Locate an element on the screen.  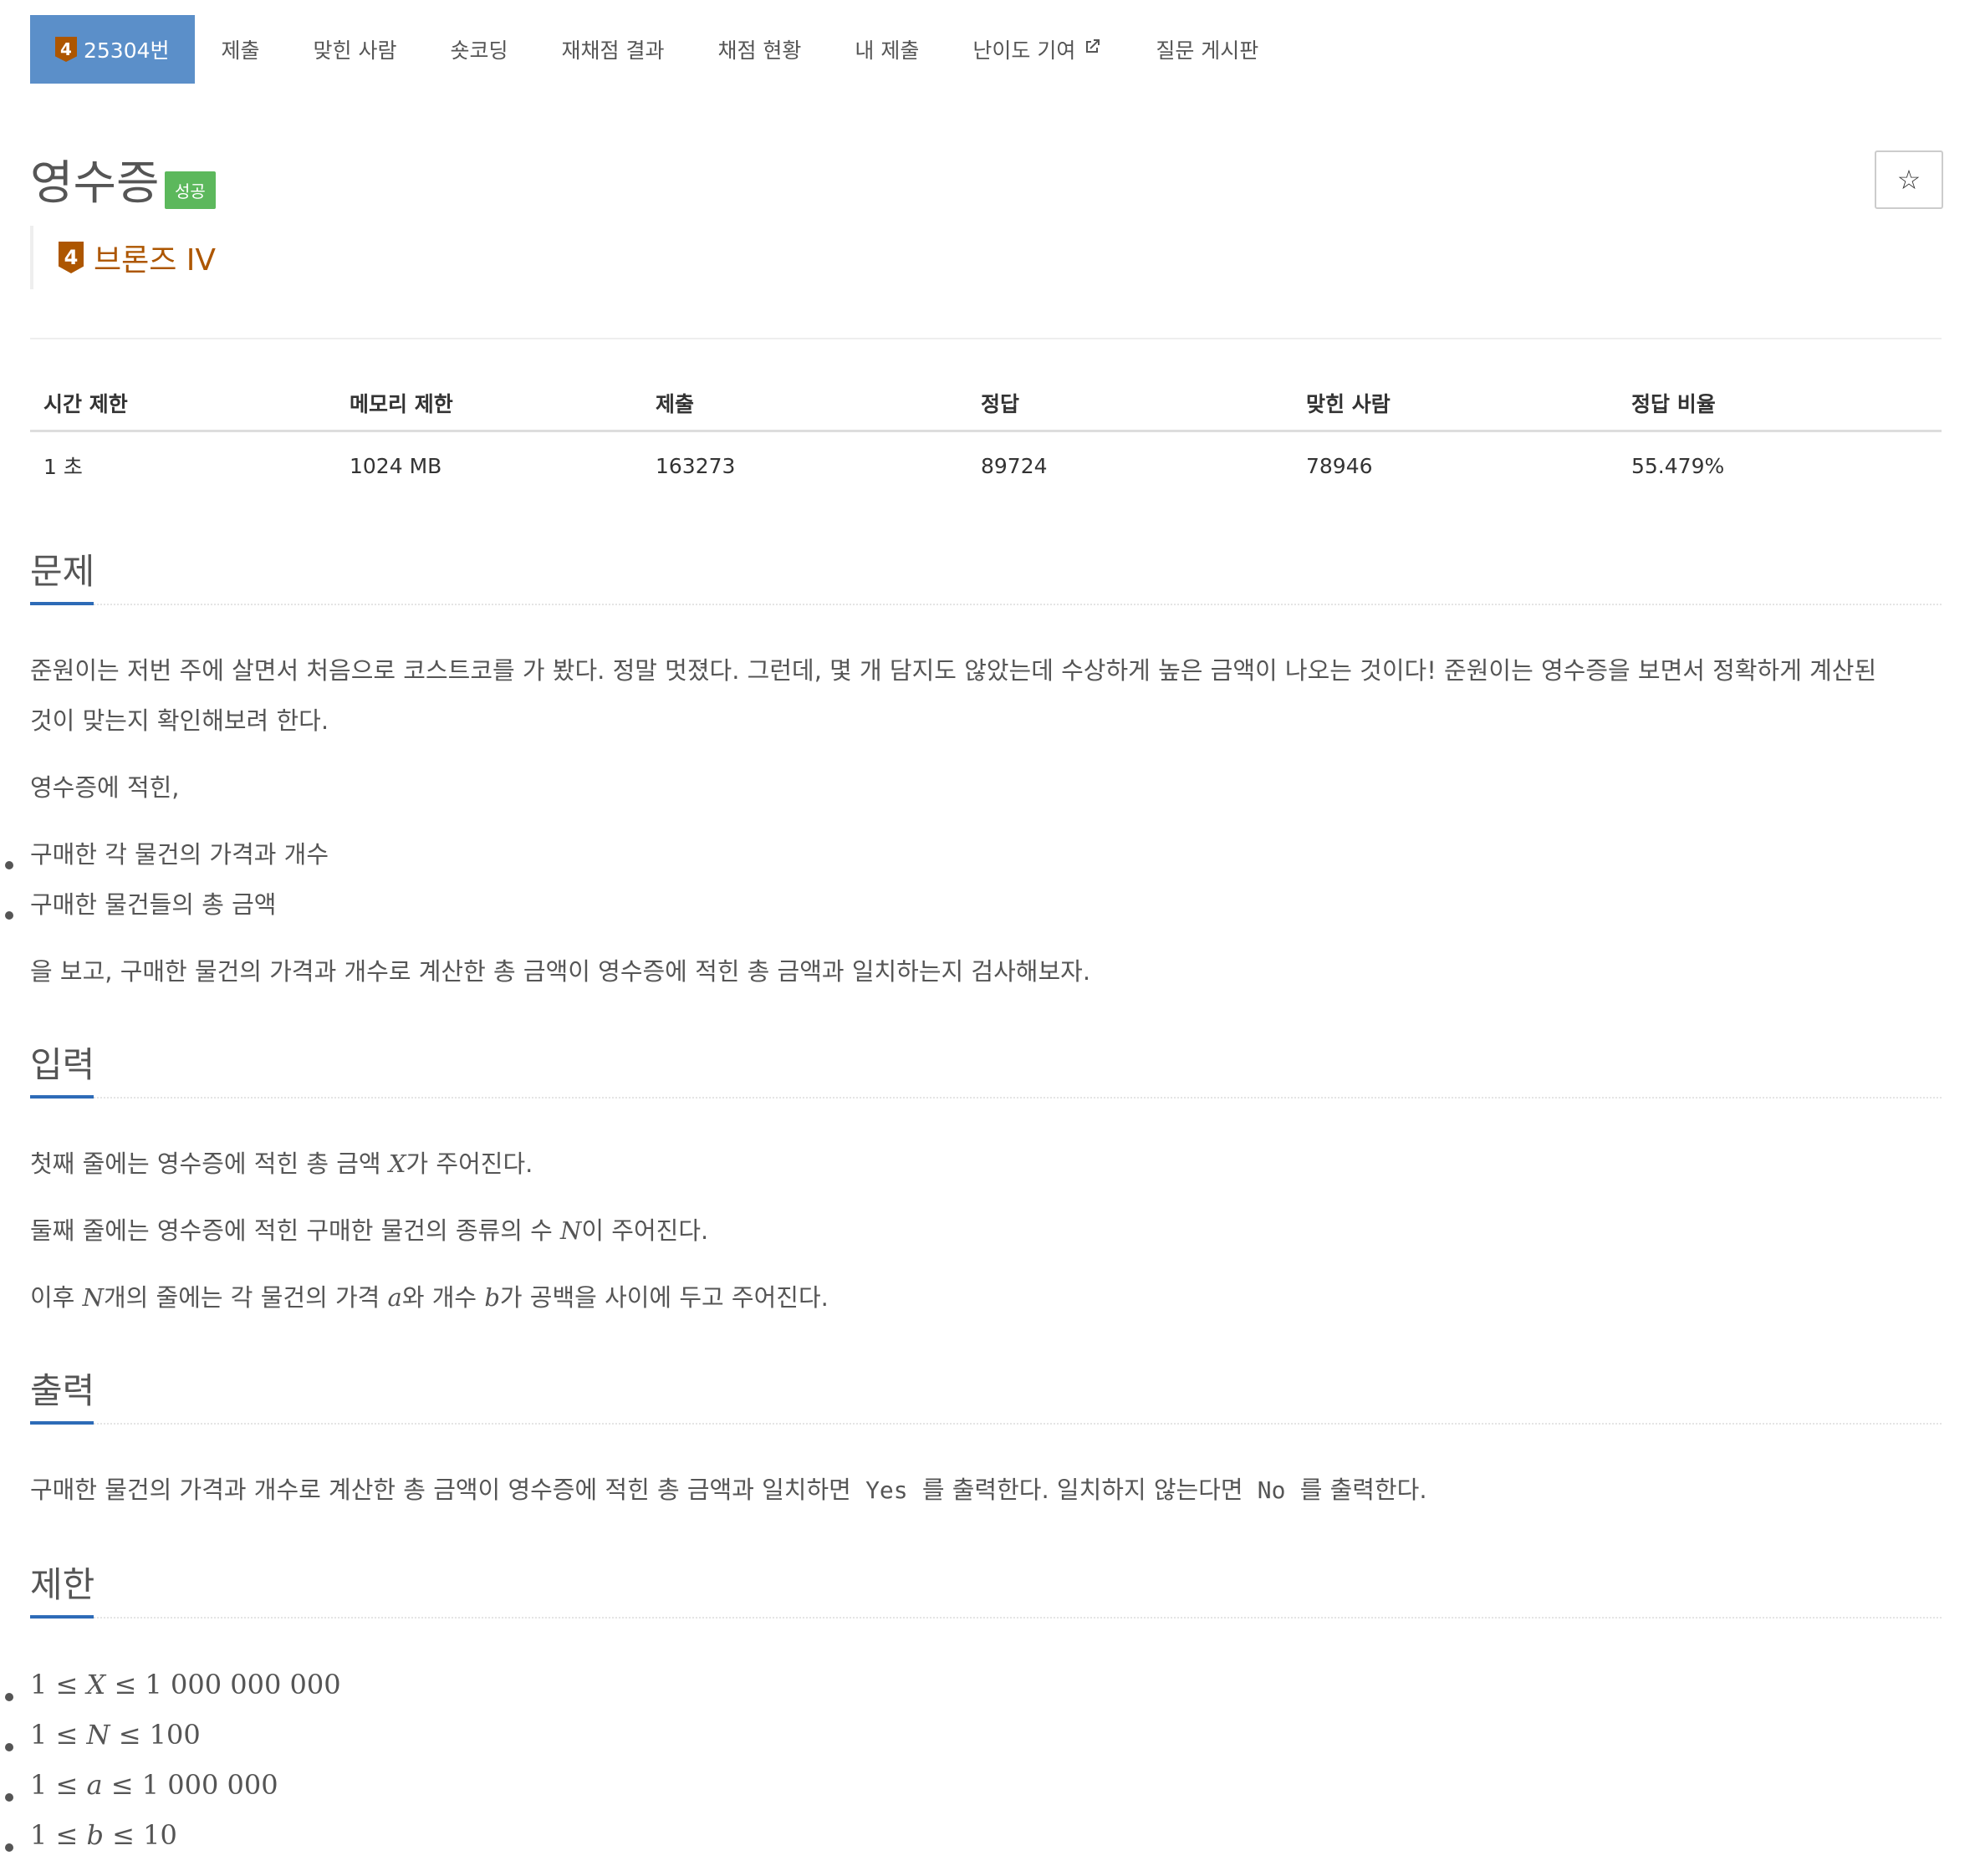
limit-item: 1 ≤ a ≤ 1 000 000 is located at coordinates (154, 1785).